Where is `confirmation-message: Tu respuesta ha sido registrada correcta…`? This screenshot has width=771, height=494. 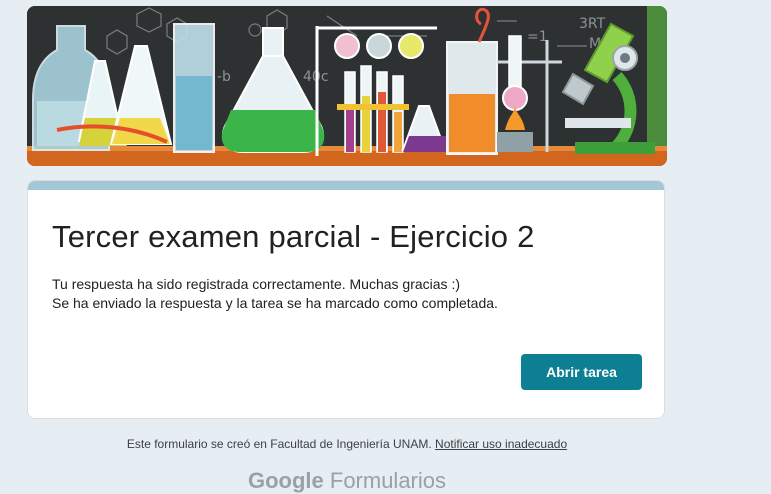 confirmation-message: Tu respuesta ha sido registrada correcta… is located at coordinates (256, 284).